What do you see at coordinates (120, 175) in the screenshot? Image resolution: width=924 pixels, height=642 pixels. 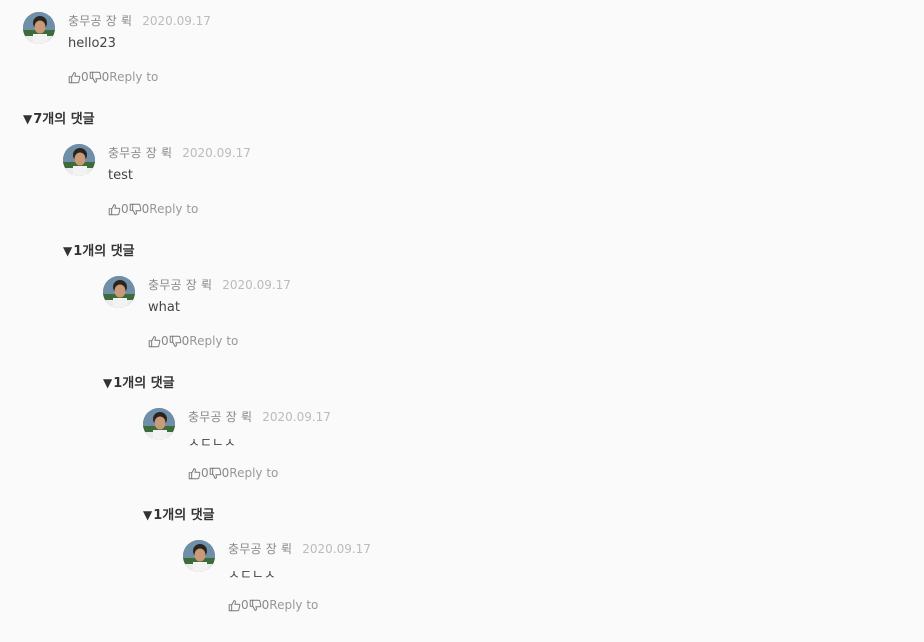 I see `comment-text: test` at bounding box center [120, 175].